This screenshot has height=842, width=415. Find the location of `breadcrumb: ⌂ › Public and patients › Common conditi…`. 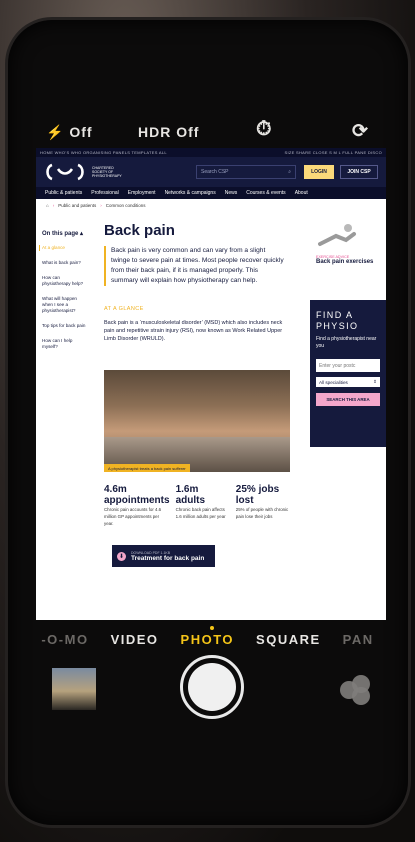

breadcrumb: ⌂ › Public and patients › Common conditi… is located at coordinates (211, 205).